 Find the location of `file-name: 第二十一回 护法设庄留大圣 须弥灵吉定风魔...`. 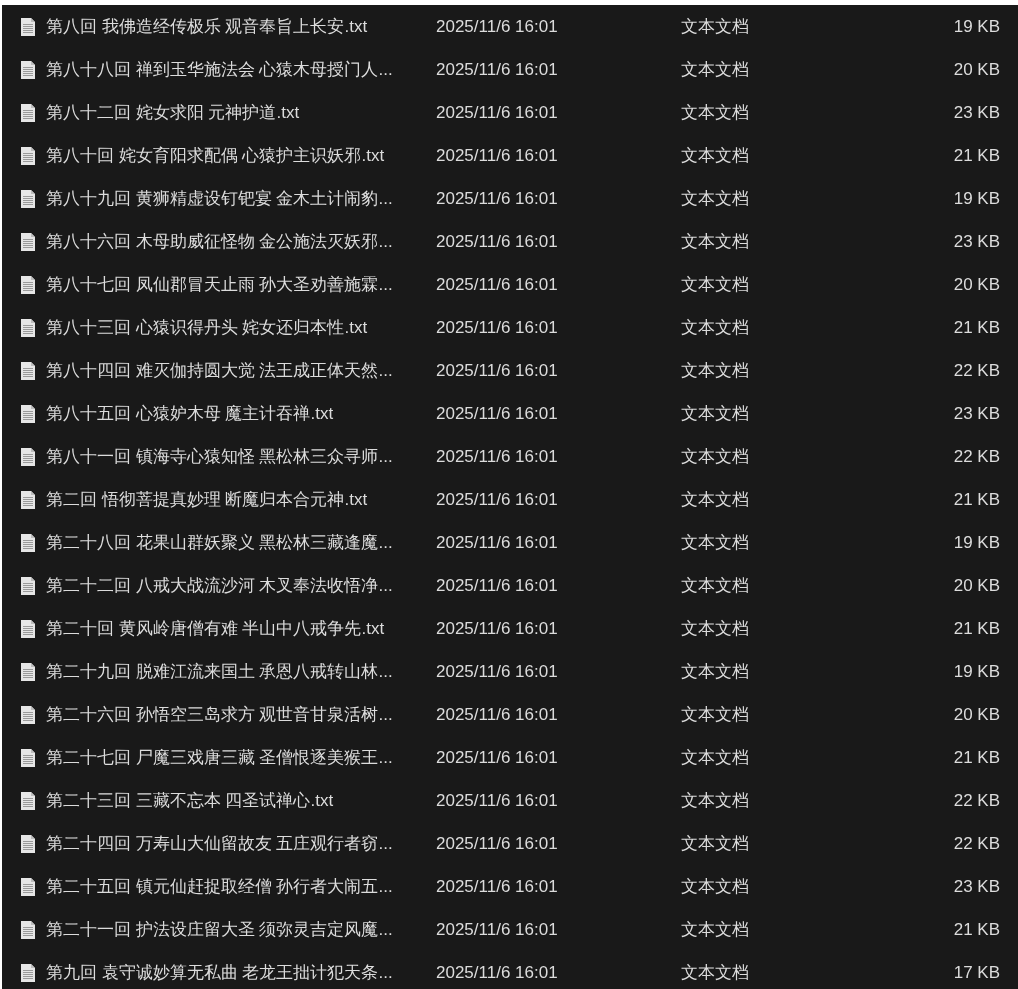

file-name: 第二十一回 护法设庄留大圣 须弥灵吉定风魔... is located at coordinates (241, 929).